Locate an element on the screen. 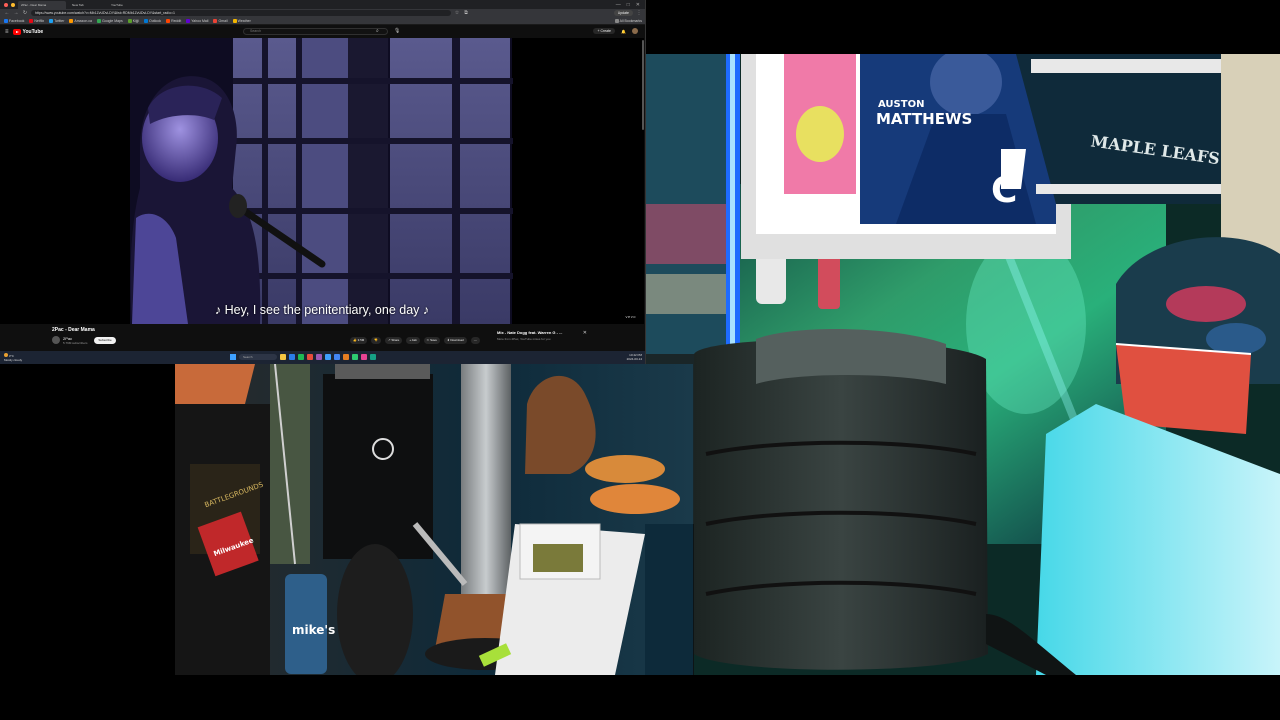  weather-widget: 3°C Mostly cloudy is located at coordinates (13, 357).